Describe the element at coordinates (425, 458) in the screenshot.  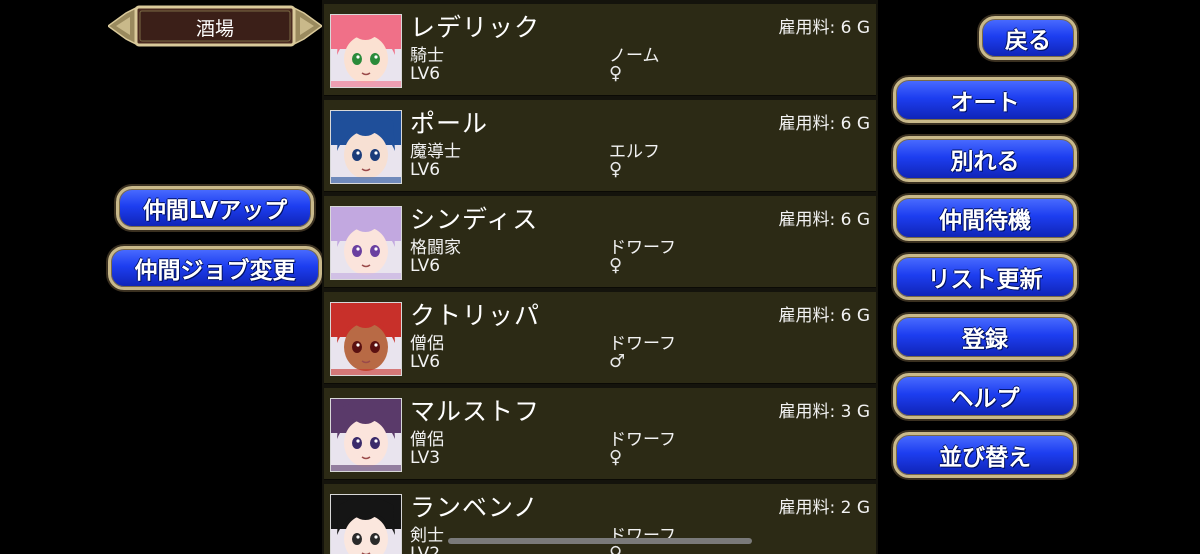
I see `character-level: LV3` at that location.